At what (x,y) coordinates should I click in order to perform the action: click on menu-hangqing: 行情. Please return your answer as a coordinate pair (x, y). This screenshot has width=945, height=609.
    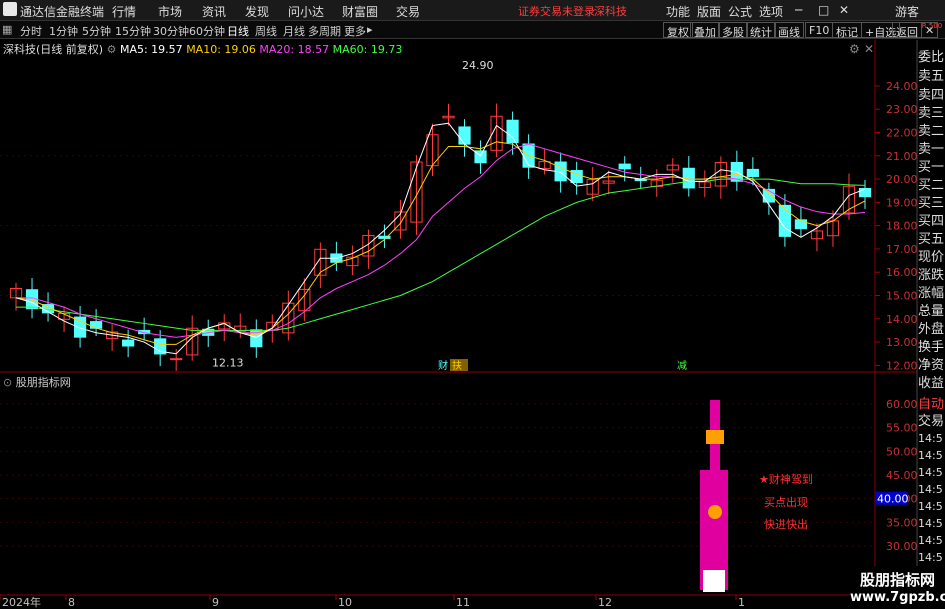
    Looking at the image, I should click on (124, 11).